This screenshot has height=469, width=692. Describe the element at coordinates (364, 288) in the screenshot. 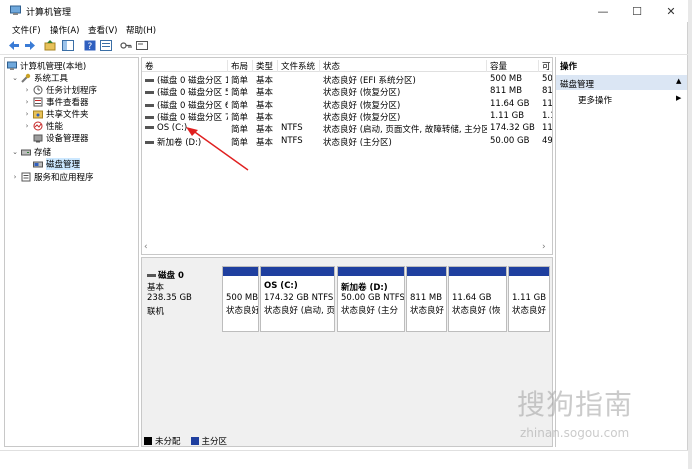

I see `partition-line1: 新加卷 (D:)` at that location.